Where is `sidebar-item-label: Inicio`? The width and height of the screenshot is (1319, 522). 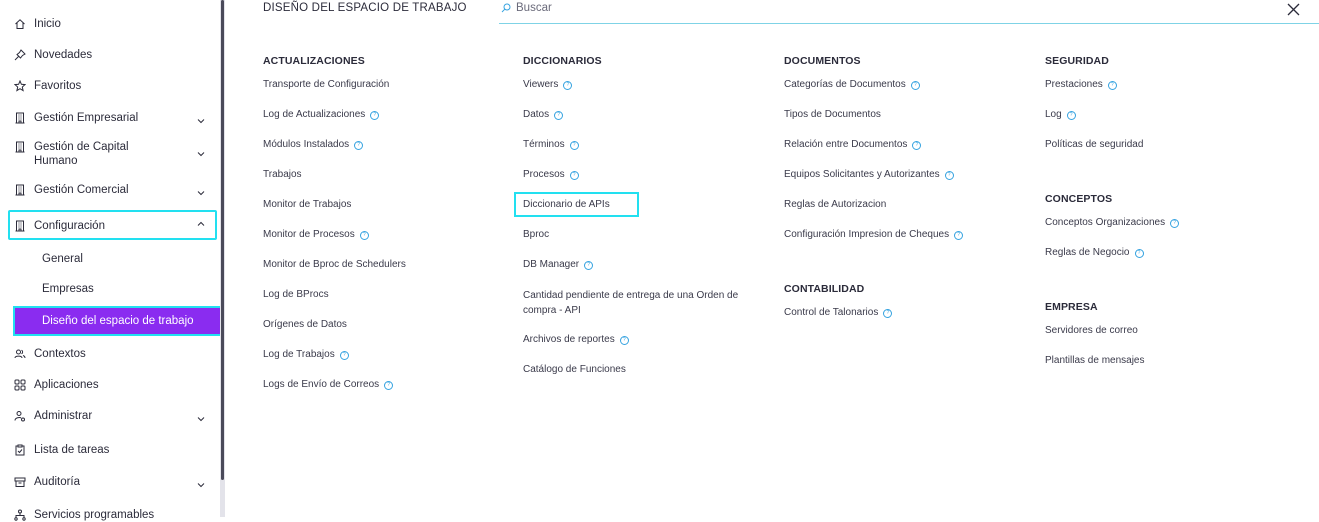
sidebar-item-label: Inicio is located at coordinates (47, 24).